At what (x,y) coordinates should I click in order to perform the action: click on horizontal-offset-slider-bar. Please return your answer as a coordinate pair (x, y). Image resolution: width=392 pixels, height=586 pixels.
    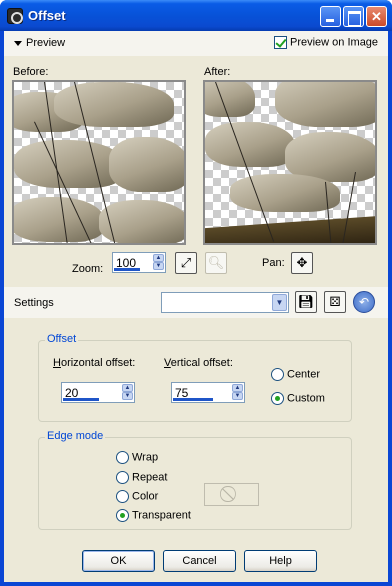
    Looking at the image, I should click on (81, 399).